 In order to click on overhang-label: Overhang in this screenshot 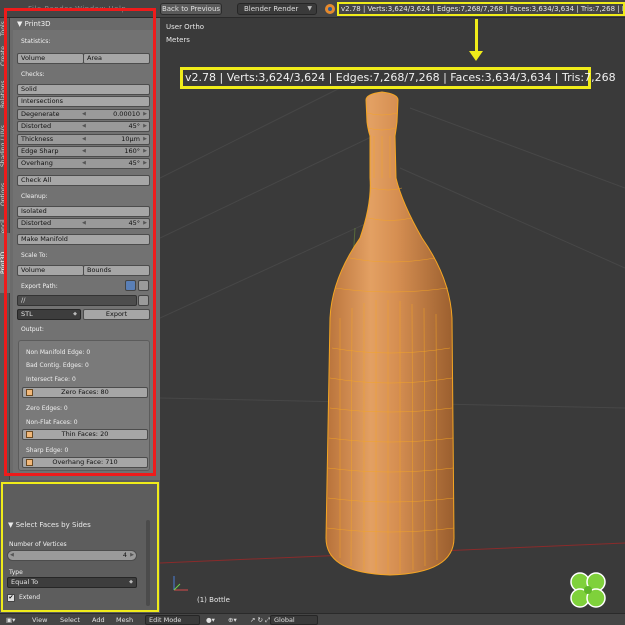, I will do `click(37, 163)`.